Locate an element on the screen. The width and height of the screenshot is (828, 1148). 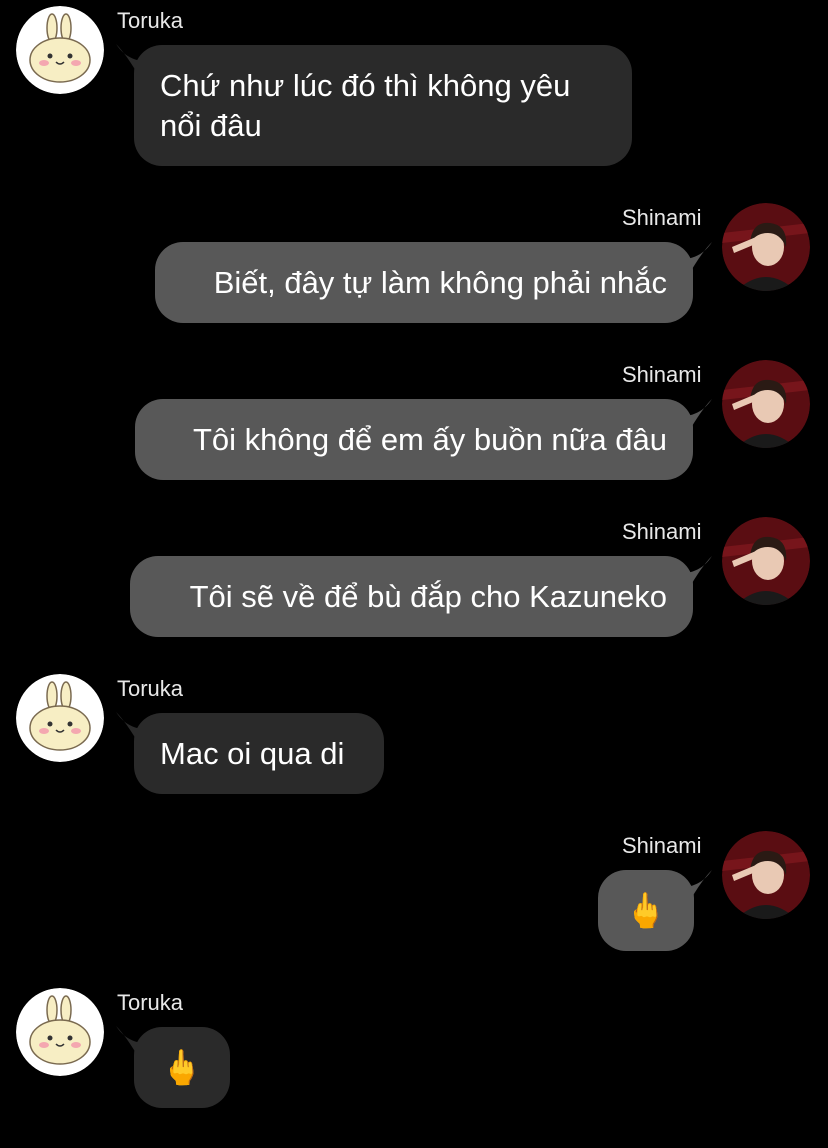
message-bubble: Tôi không để em ấy buồn nữa đâu is located at coordinates (414, 439).